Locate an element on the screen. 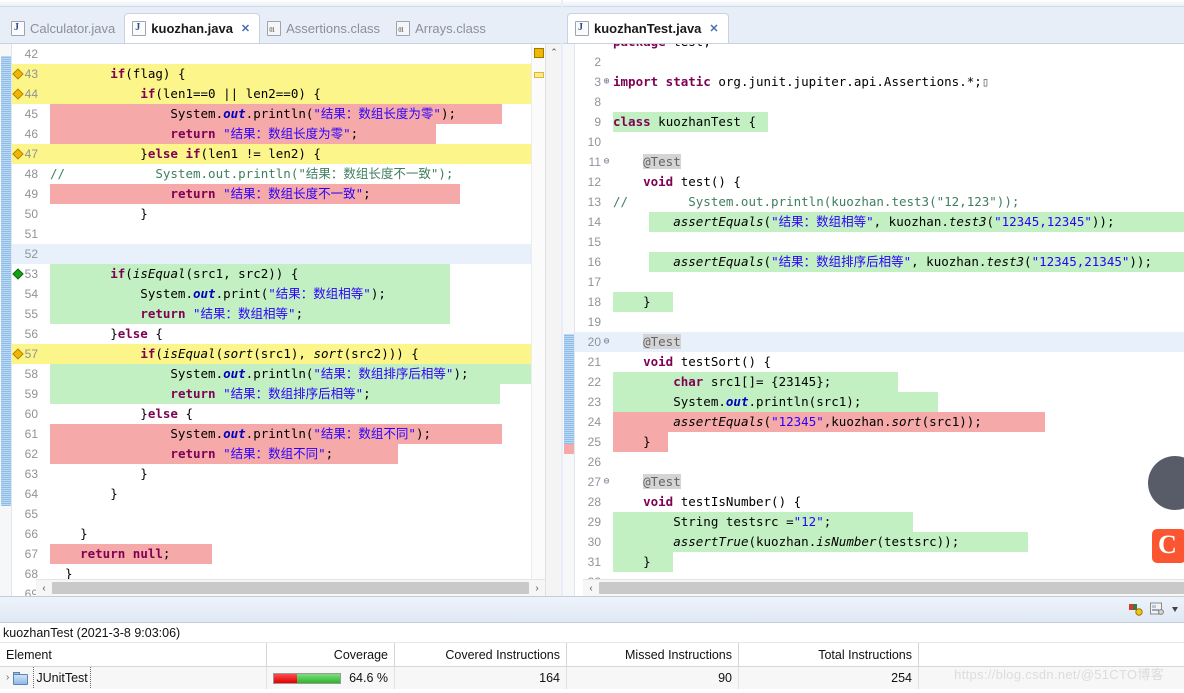 The height and width of the screenshot is (693, 1184). left-vertical-scrollbar: ⌃ is located at coordinates (553, 320).